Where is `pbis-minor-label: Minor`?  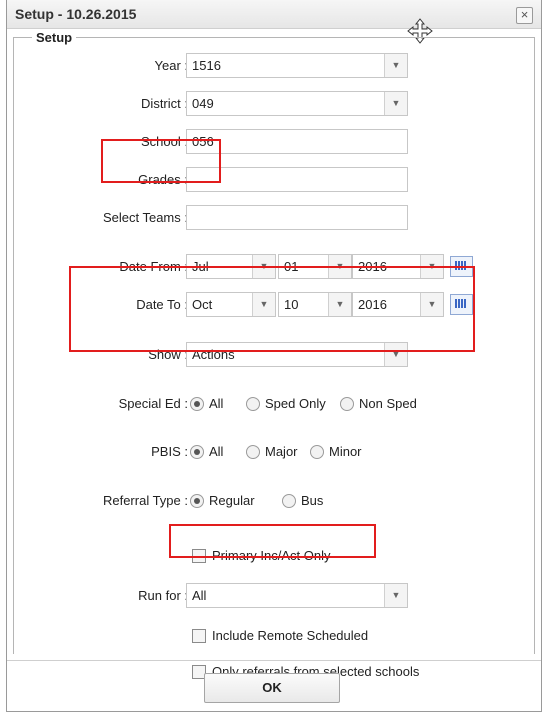 pbis-minor-label: Minor is located at coordinates (345, 451).